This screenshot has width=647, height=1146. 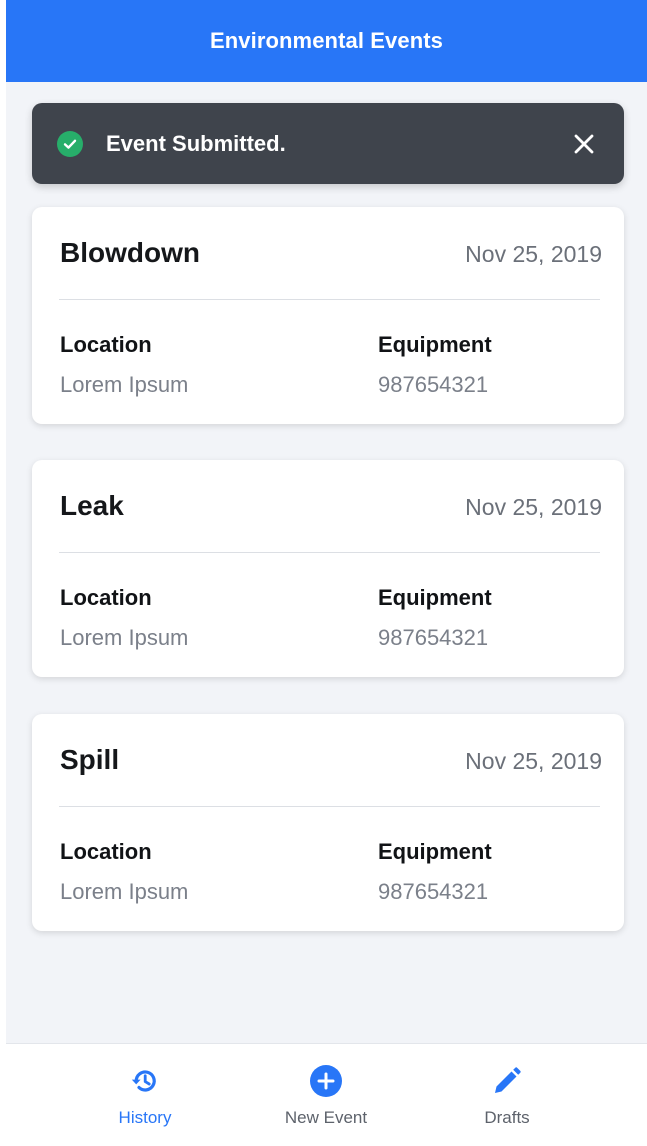 What do you see at coordinates (92, 505) in the screenshot?
I see `event-title: Leak` at bounding box center [92, 505].